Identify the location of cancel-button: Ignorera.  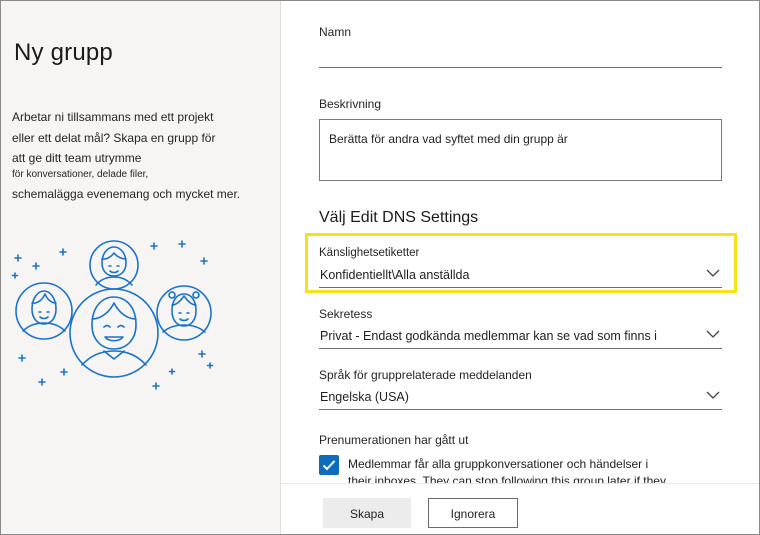
(473, 513).